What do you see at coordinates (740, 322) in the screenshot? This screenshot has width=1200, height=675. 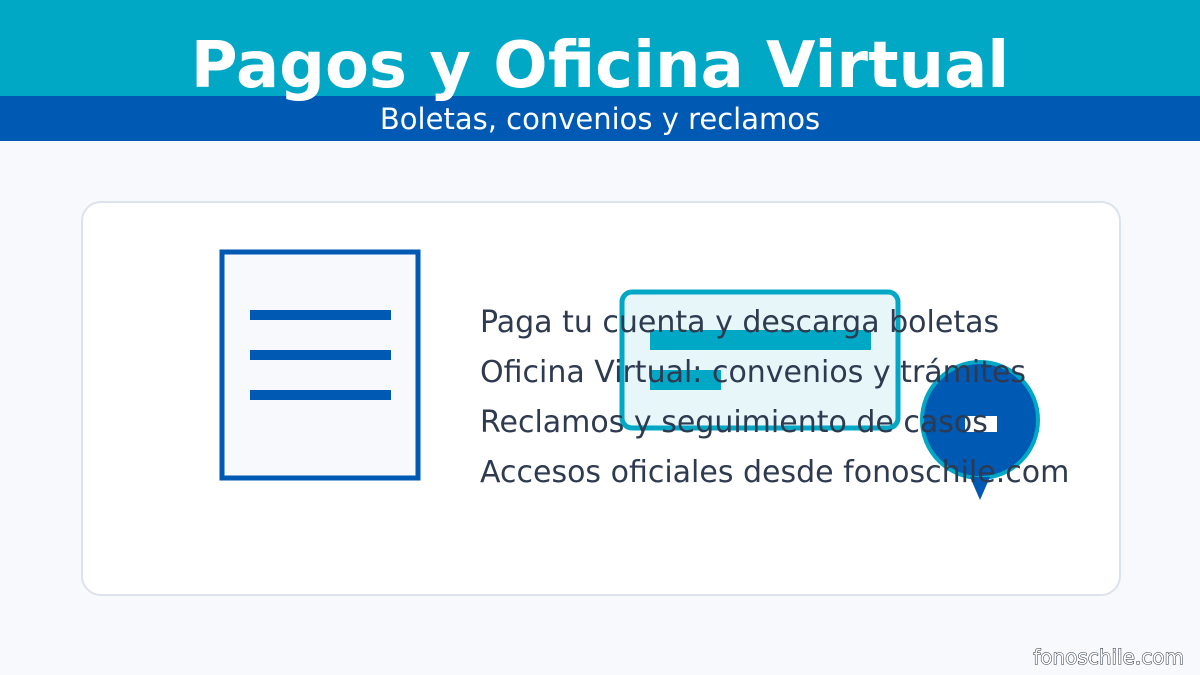 I see `feature-item-payments: Paga tu cuenta y descarga boletas` at bounding box center [740, 322].